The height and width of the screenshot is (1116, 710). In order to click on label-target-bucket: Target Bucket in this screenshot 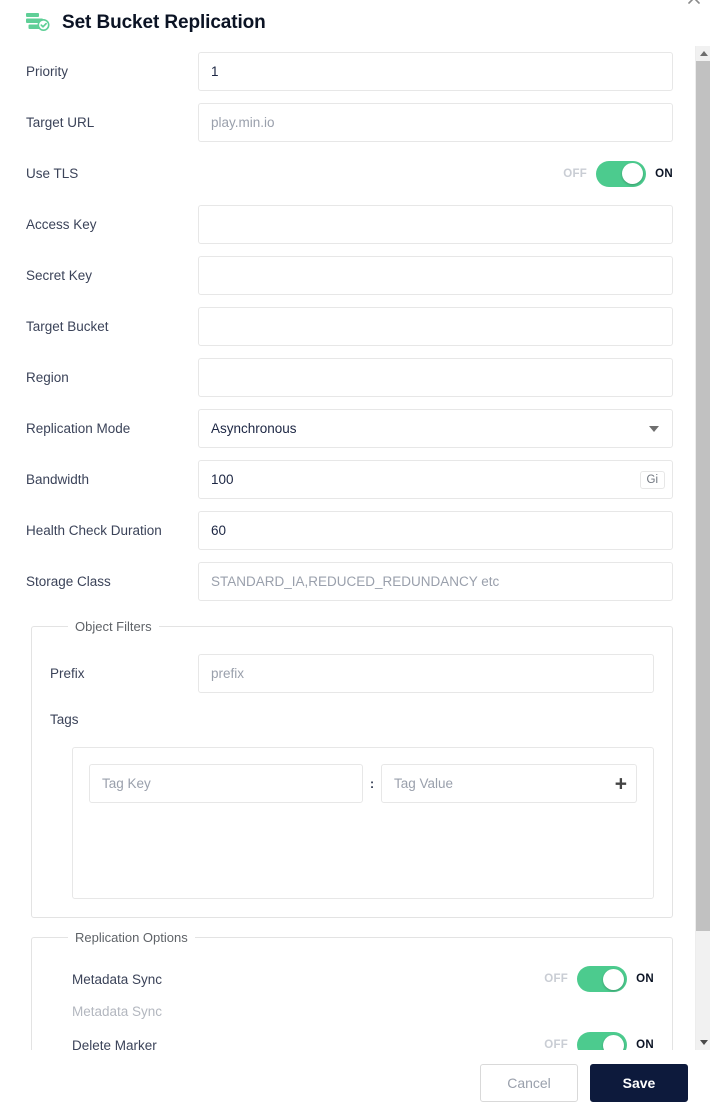, I will do `click(67, 326)`.